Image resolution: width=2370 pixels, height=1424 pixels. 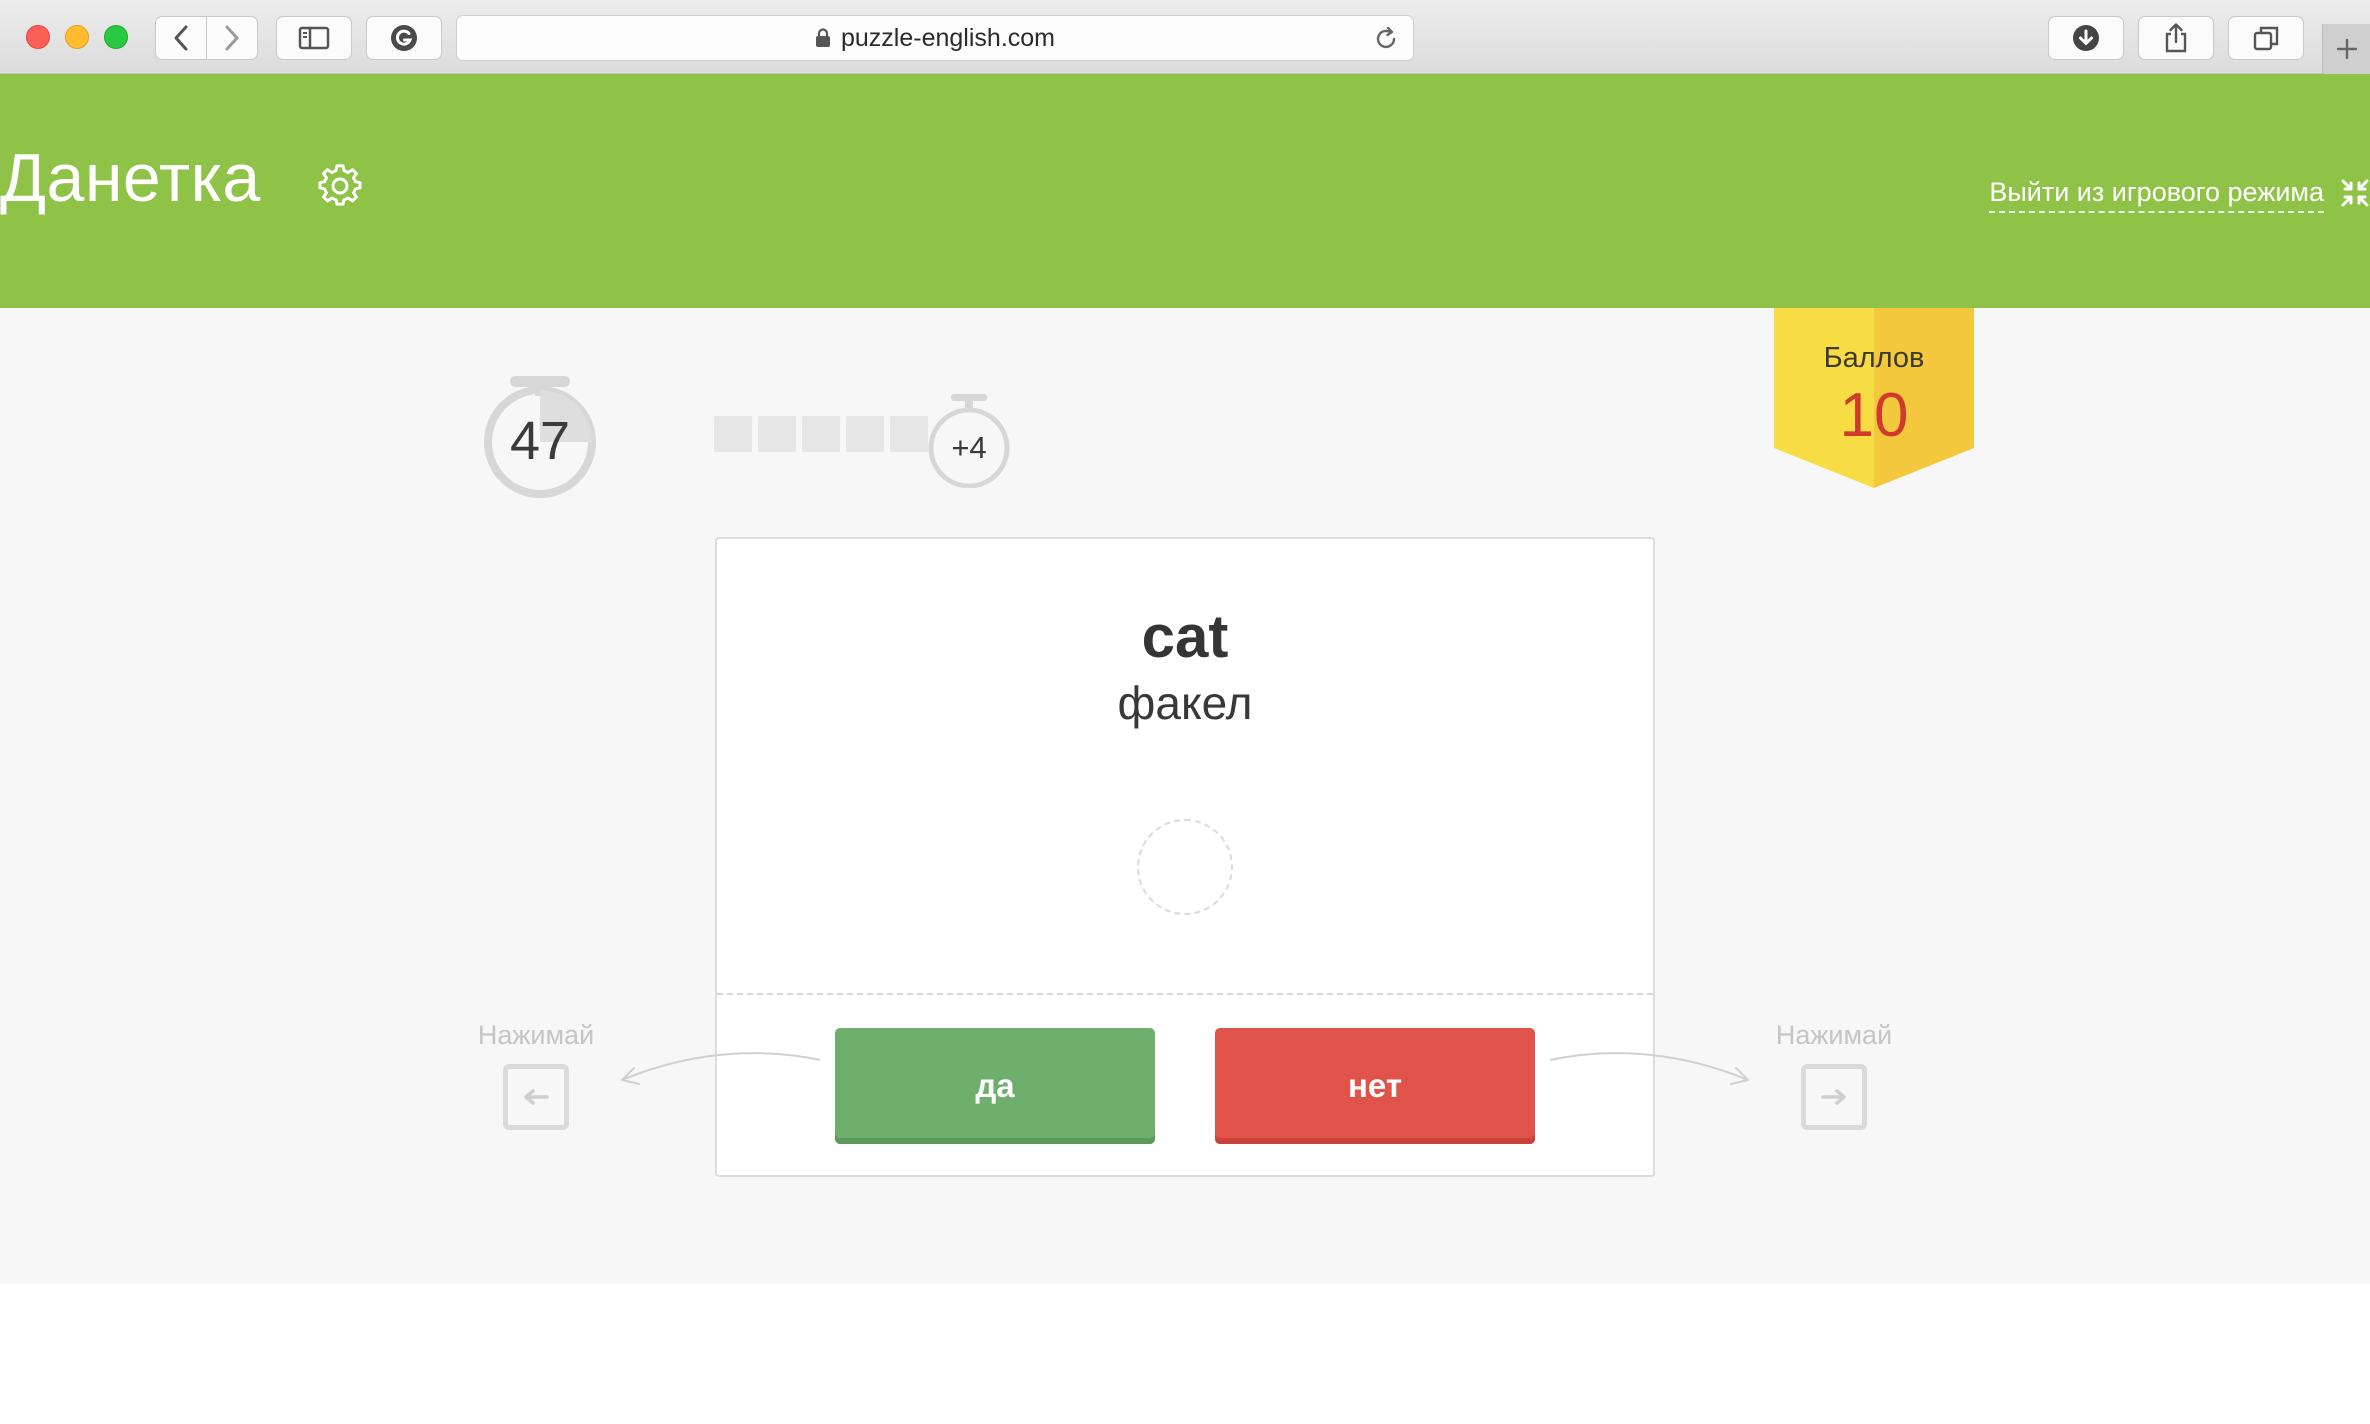 I want to click on right-key-hint: Нажимай, so click(x=1834, y=1074).